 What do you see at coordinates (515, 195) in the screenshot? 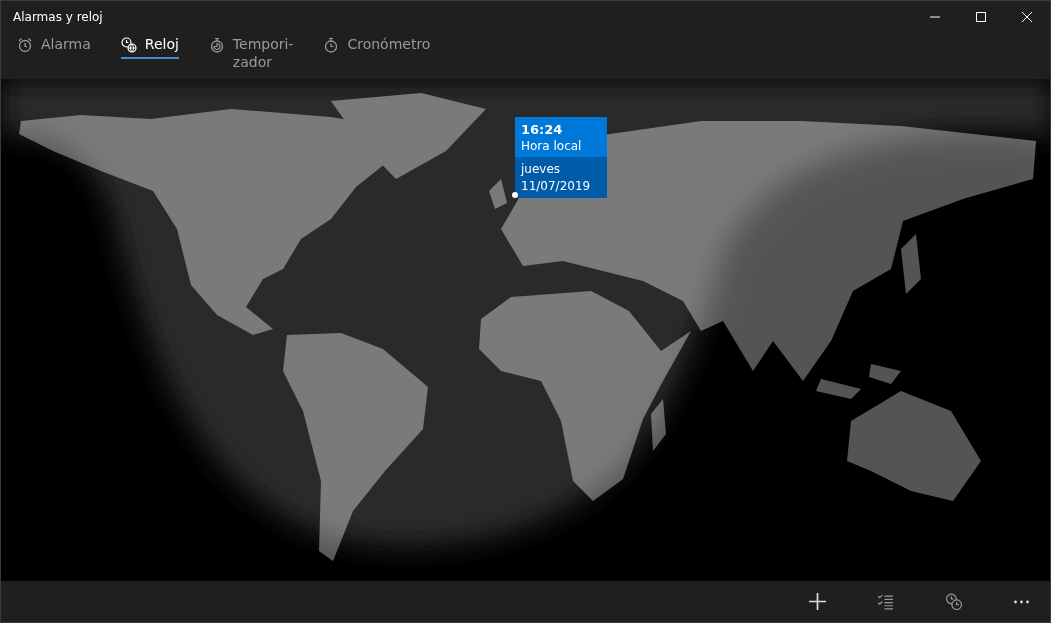
I see `location-dot` at bounding box center [515, 195].